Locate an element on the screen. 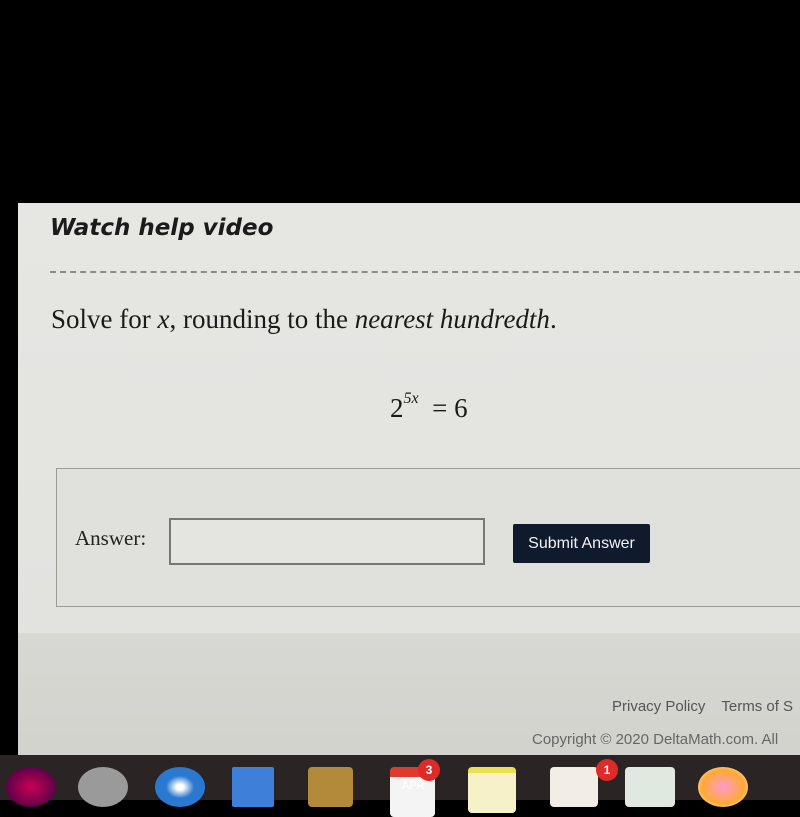  mac-dock: 3 1 is located at coordinates (400, 786).